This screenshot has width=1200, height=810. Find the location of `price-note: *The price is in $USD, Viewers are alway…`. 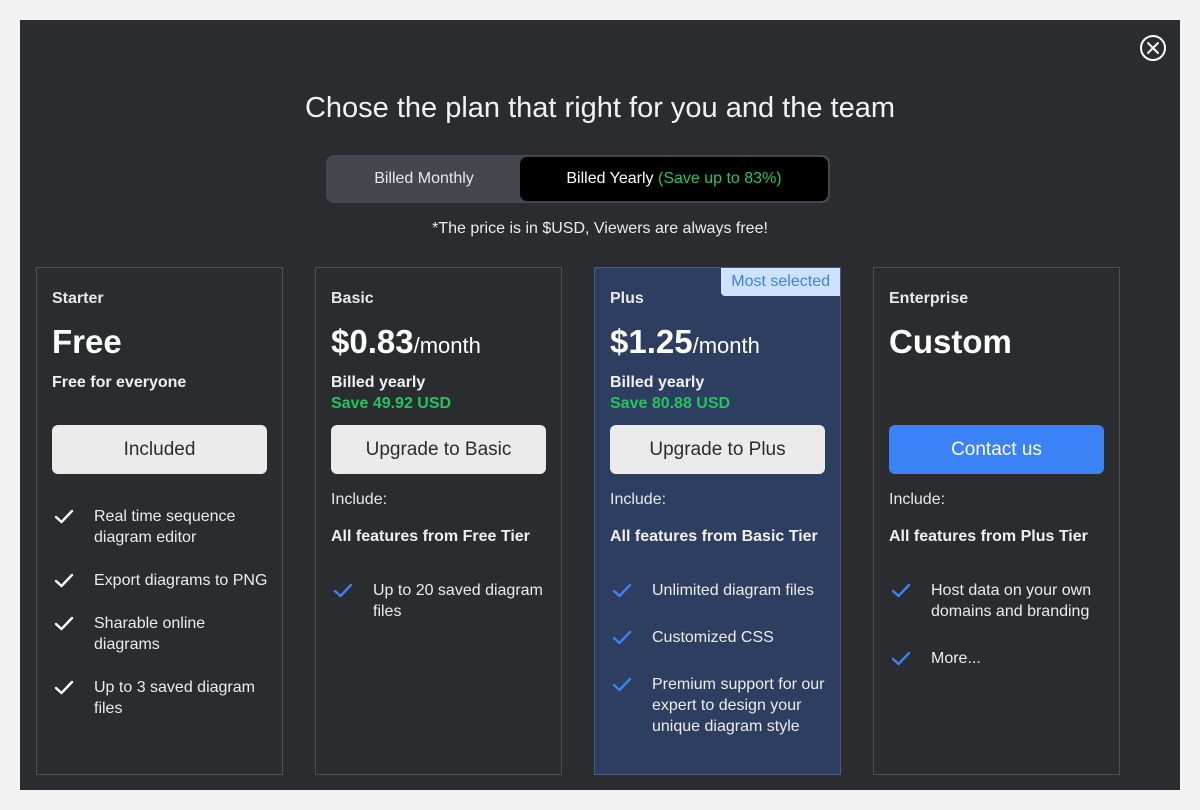

price-note: *The price is in $USD, Viewers are alway… is located at coordinates (600, 228).